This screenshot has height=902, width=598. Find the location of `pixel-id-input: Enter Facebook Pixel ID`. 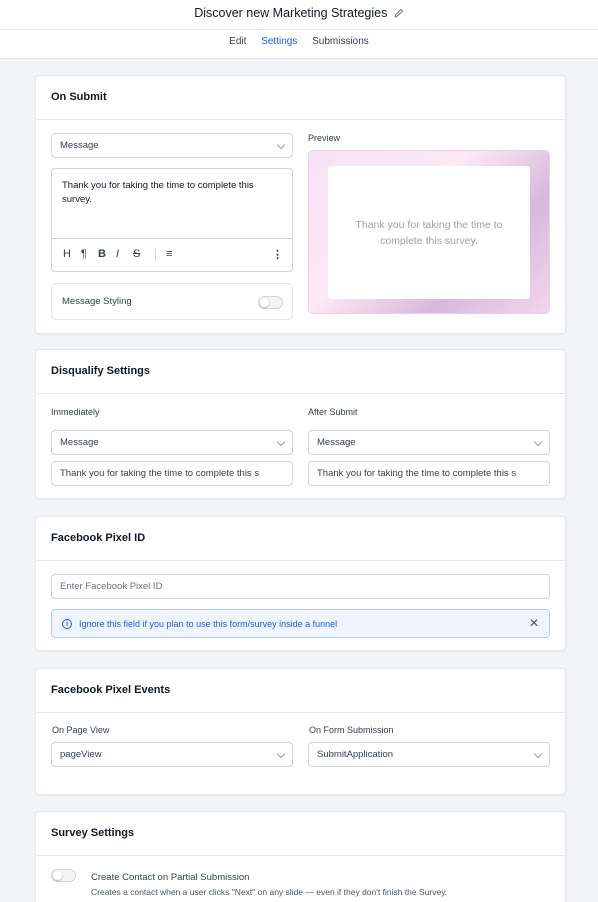

pixel-id-input: Enter Facebook Pixel ID is located at coordinates (300, 586).